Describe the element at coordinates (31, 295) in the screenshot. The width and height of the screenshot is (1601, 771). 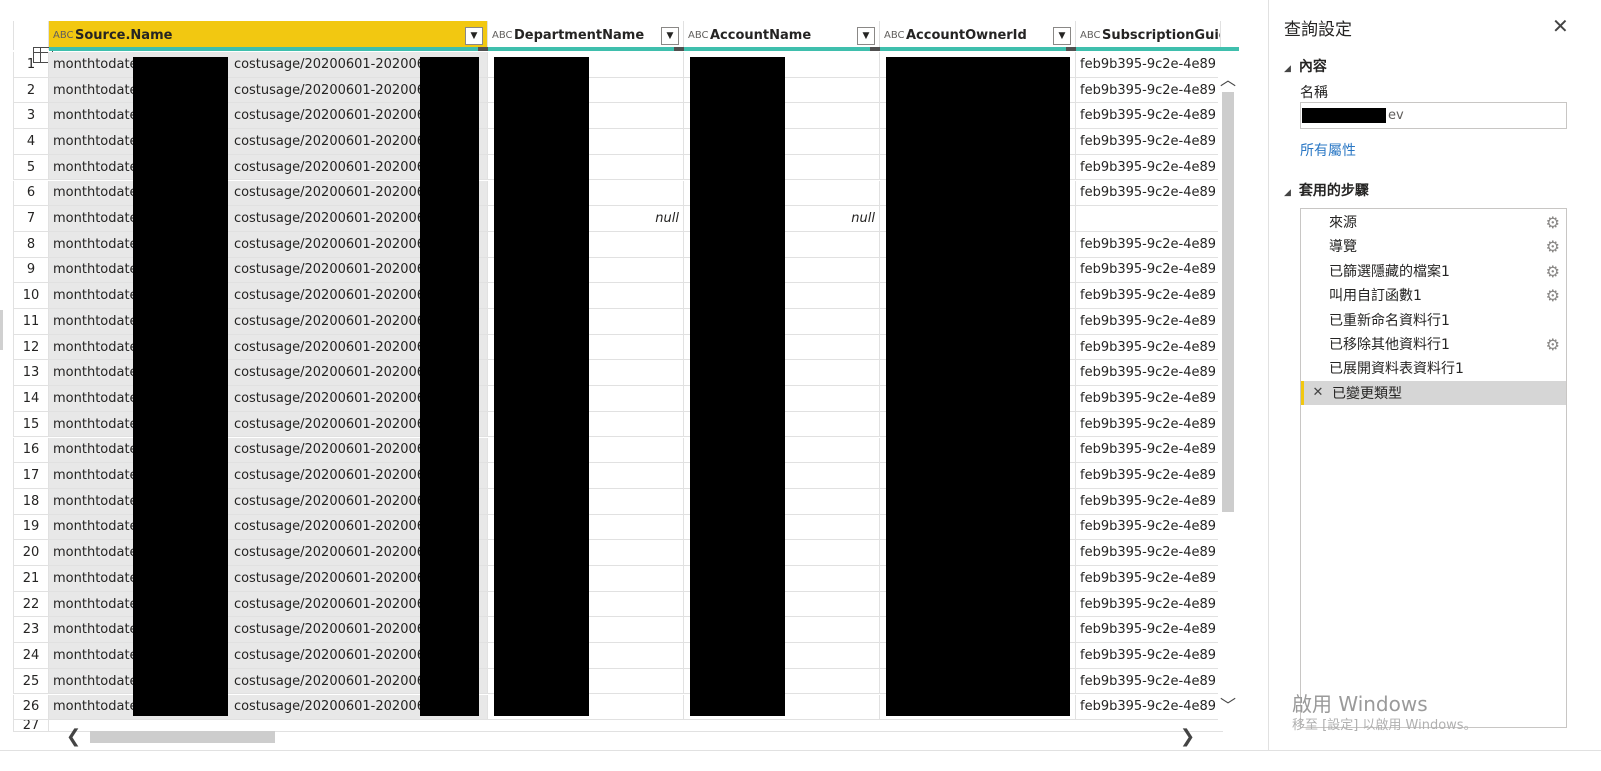
I see `row-number: 10` at that location.